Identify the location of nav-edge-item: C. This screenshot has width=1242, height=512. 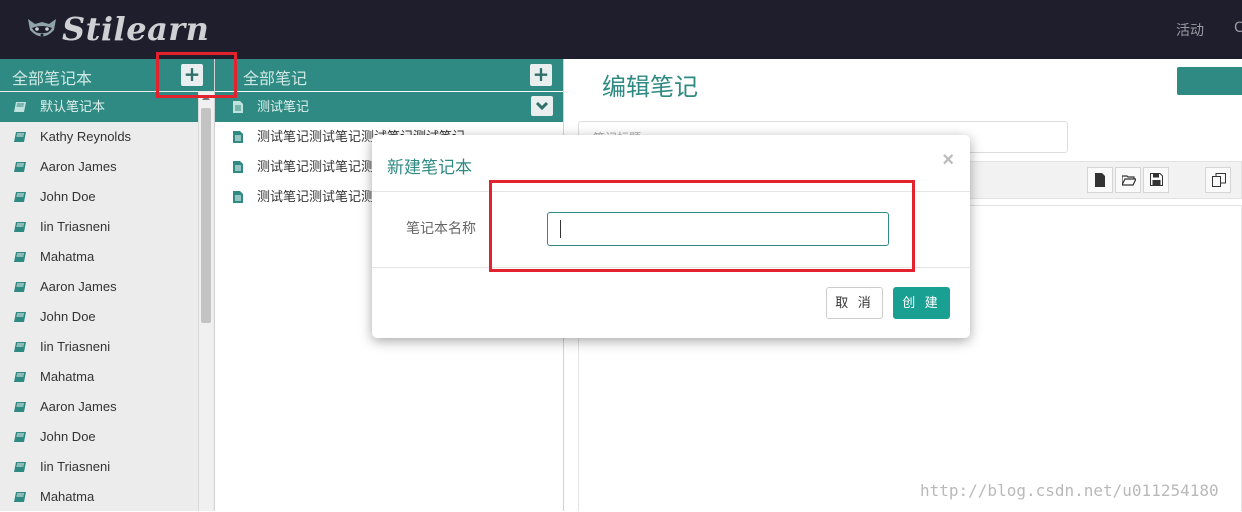
(1238, 29).